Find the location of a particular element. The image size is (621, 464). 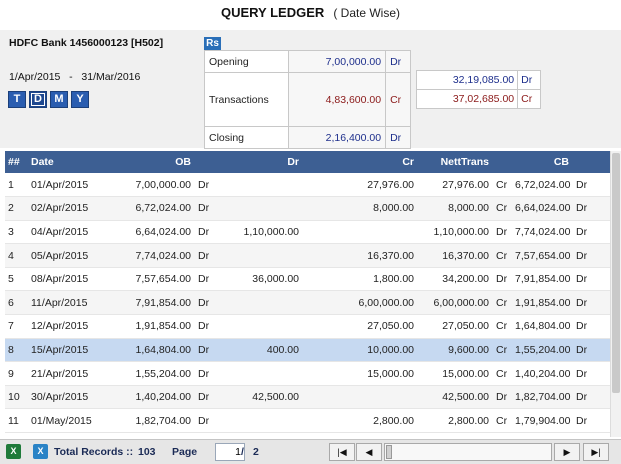

total-records-value: 103 is located at coordinates (147, 452).